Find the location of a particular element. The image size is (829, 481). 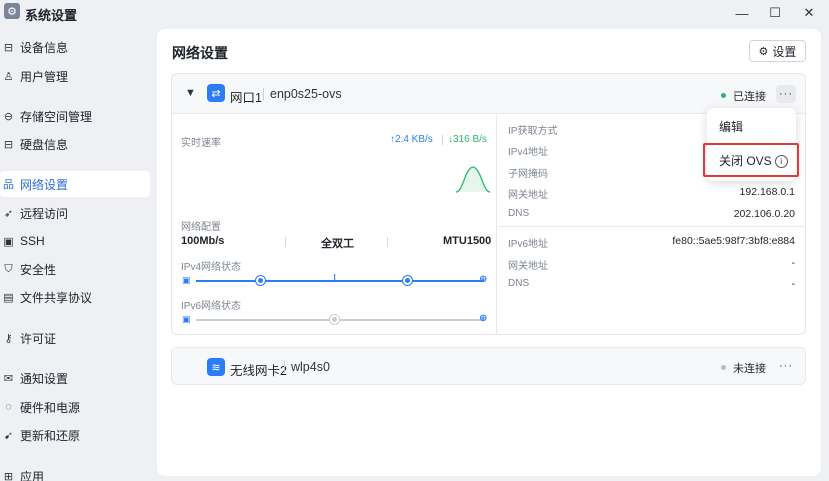

dns-value: 202.106.0.20 is located at coordinates (764, 214).